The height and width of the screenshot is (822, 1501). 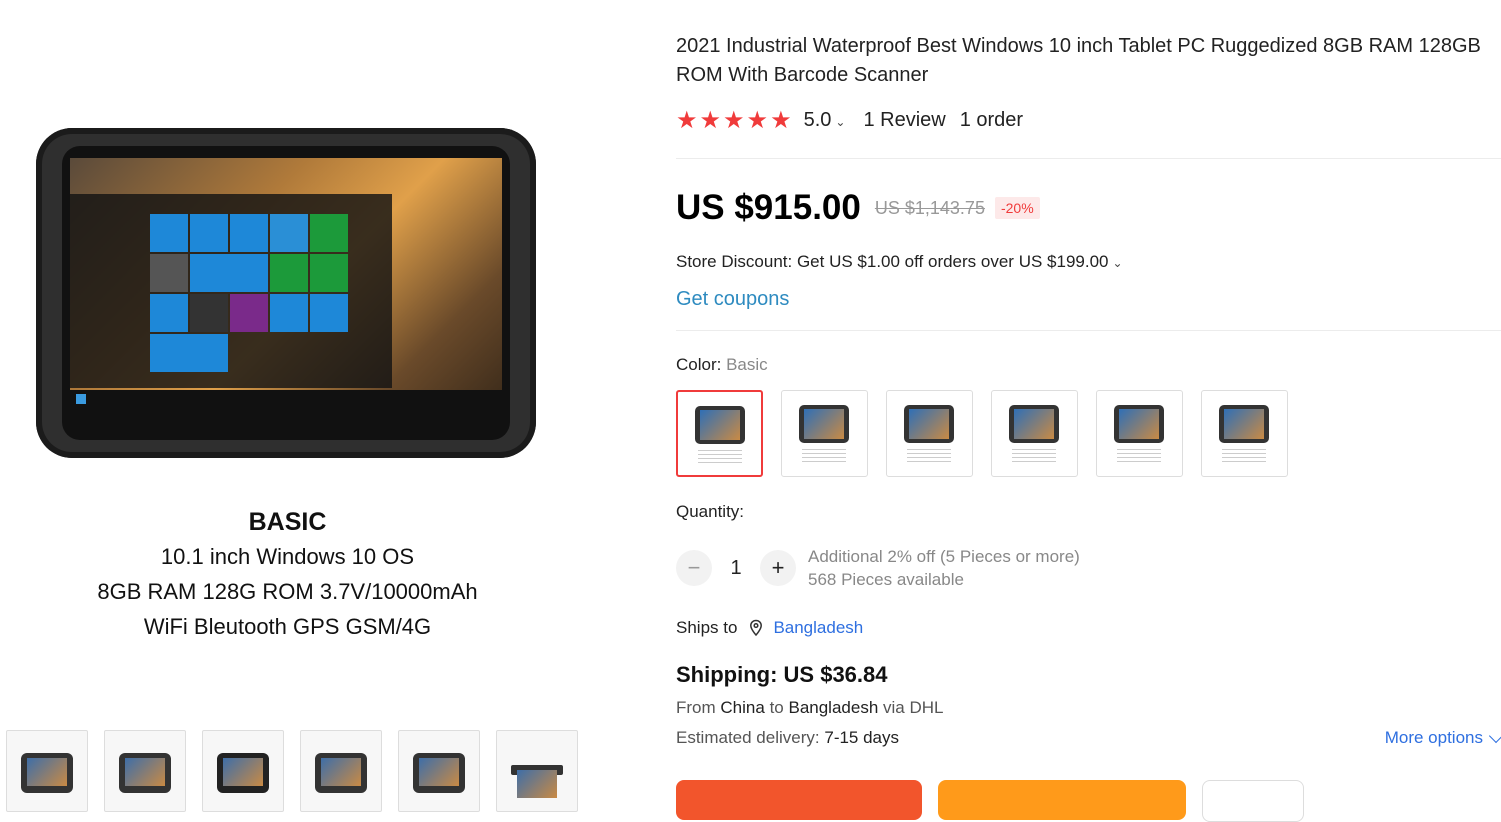 I want to click on thumbnail-strip, so click(x=292, y=771).